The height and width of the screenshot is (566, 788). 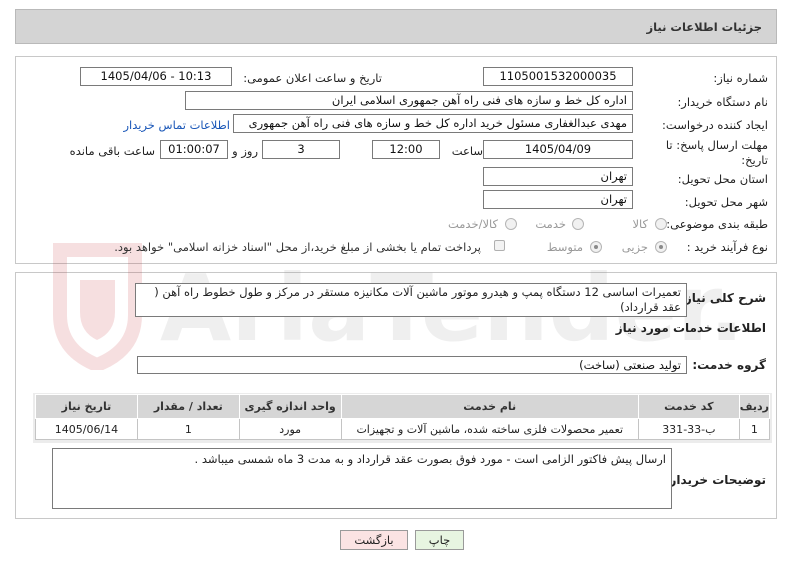 What do you see at coordinates (661, 247) in the screenshot?
I see `process-radio-minor` at bounding box center [661, 247].